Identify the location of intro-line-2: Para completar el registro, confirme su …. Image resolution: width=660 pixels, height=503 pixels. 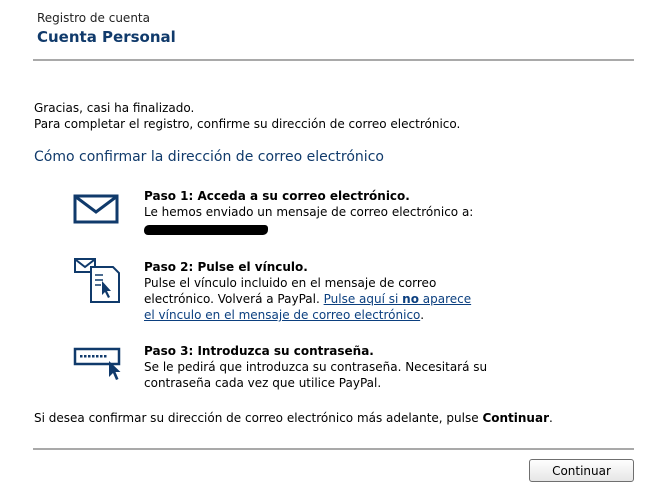
(247, 124).